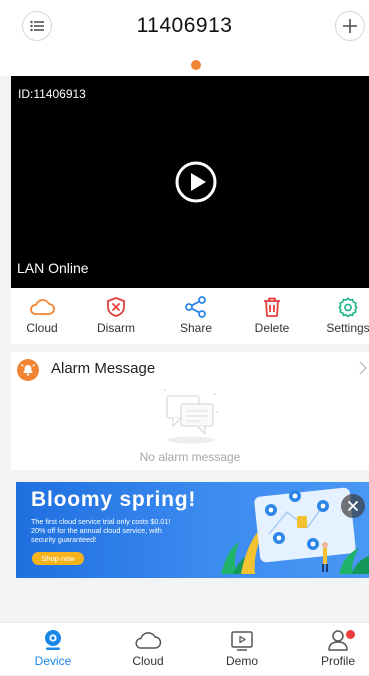 This screenshot has height=676, width=369. Describe the element at coordinates (58, 558) in the screenshot. I see `shop-now-button: Shop now` at that location.